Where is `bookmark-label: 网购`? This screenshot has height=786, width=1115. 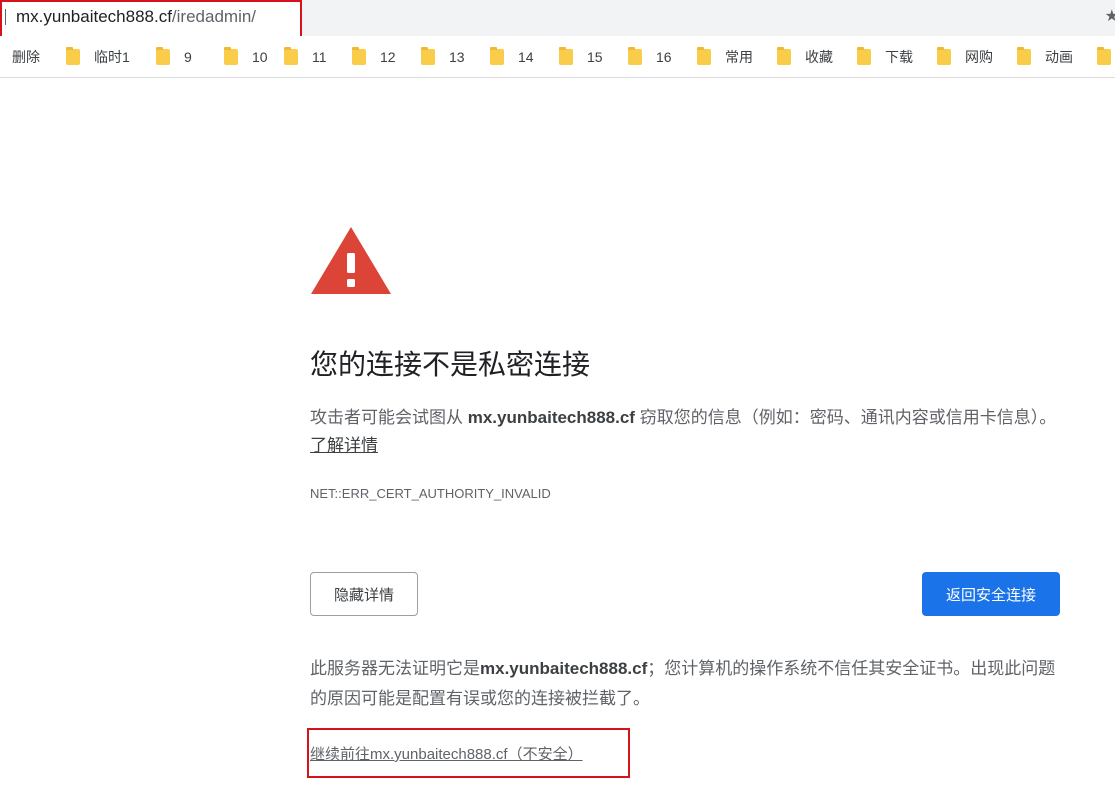
bookmark-label: 网购 is located at coordinates (979, 57).